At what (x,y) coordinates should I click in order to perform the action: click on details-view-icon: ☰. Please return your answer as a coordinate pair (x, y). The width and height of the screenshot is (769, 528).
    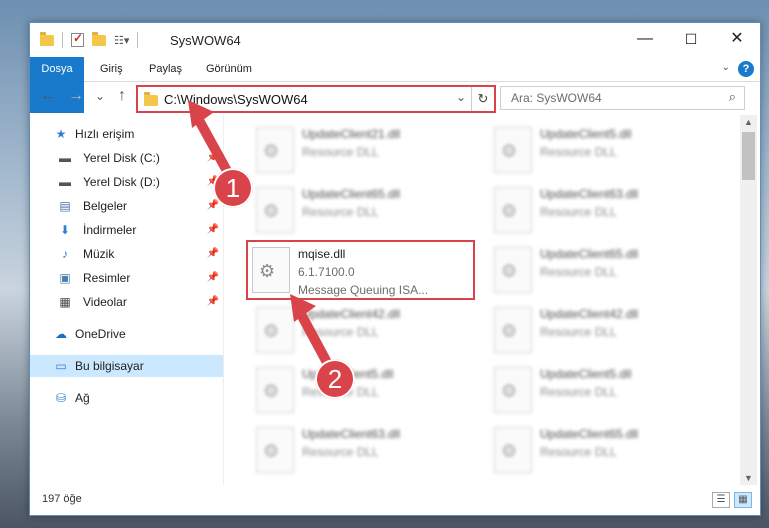
    Looking at the image, I should click on (721, 500).